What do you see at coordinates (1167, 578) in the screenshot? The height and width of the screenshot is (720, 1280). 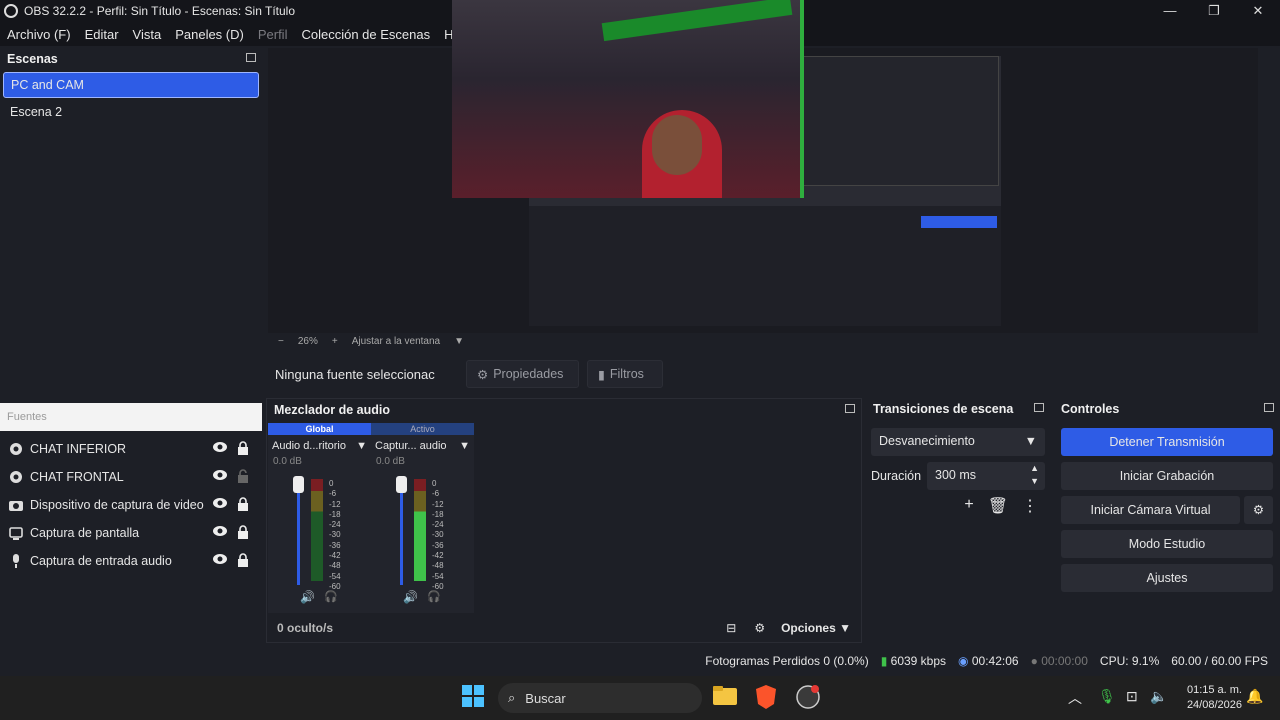 I see `settings-button: Ajustes` at bounding box center [1167, 578].